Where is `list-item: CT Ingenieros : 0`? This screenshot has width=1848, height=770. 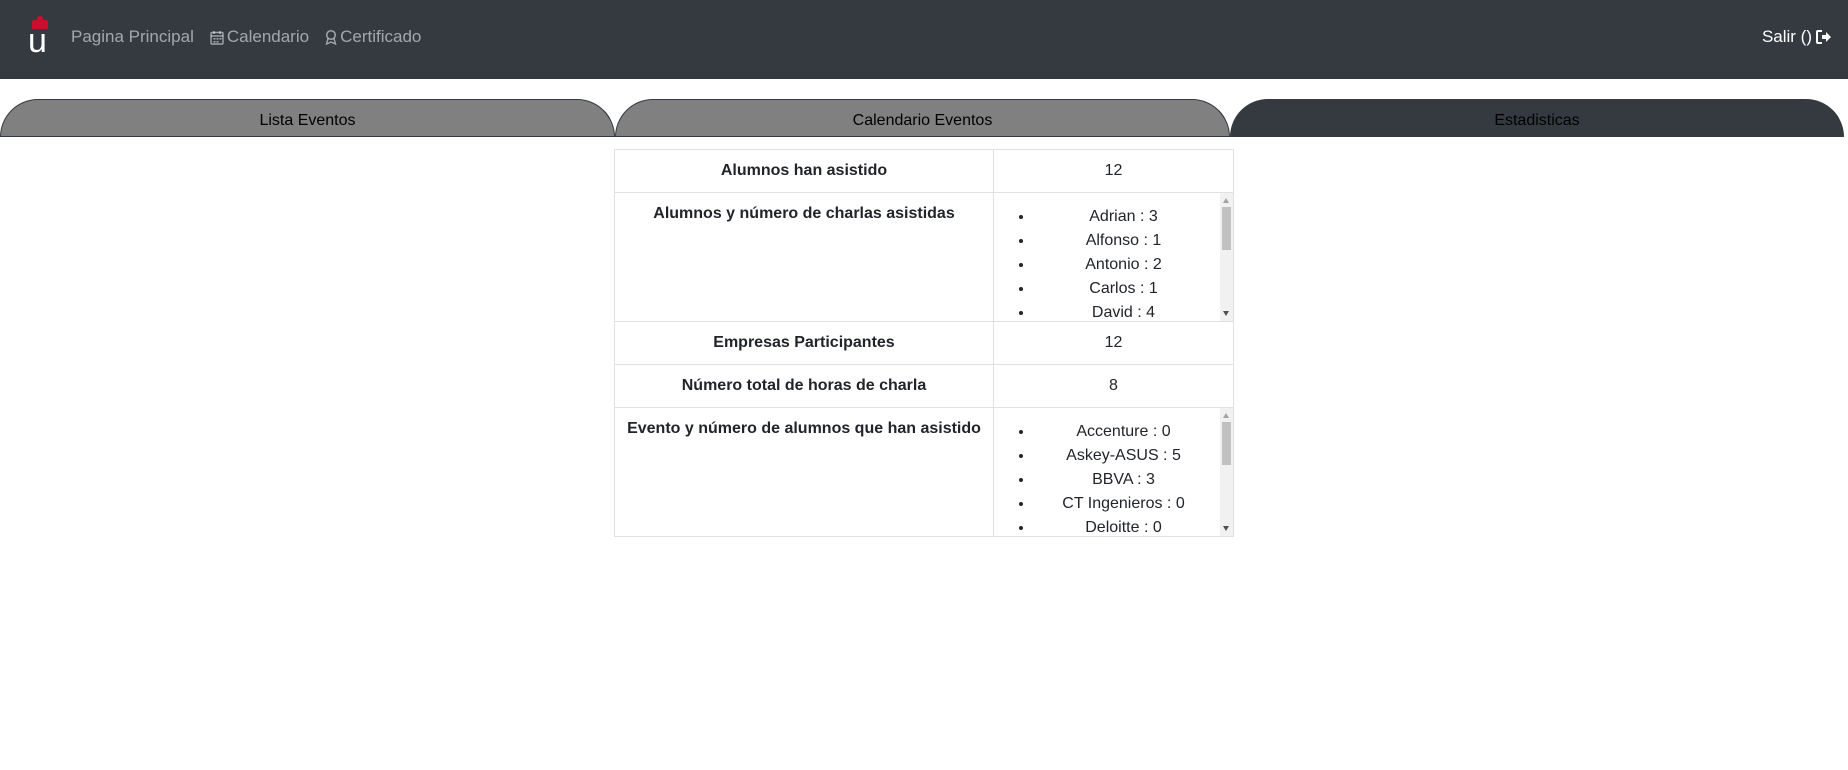
list-item: CT Ingenieros : 0 is located at coordinates (1123, 504).